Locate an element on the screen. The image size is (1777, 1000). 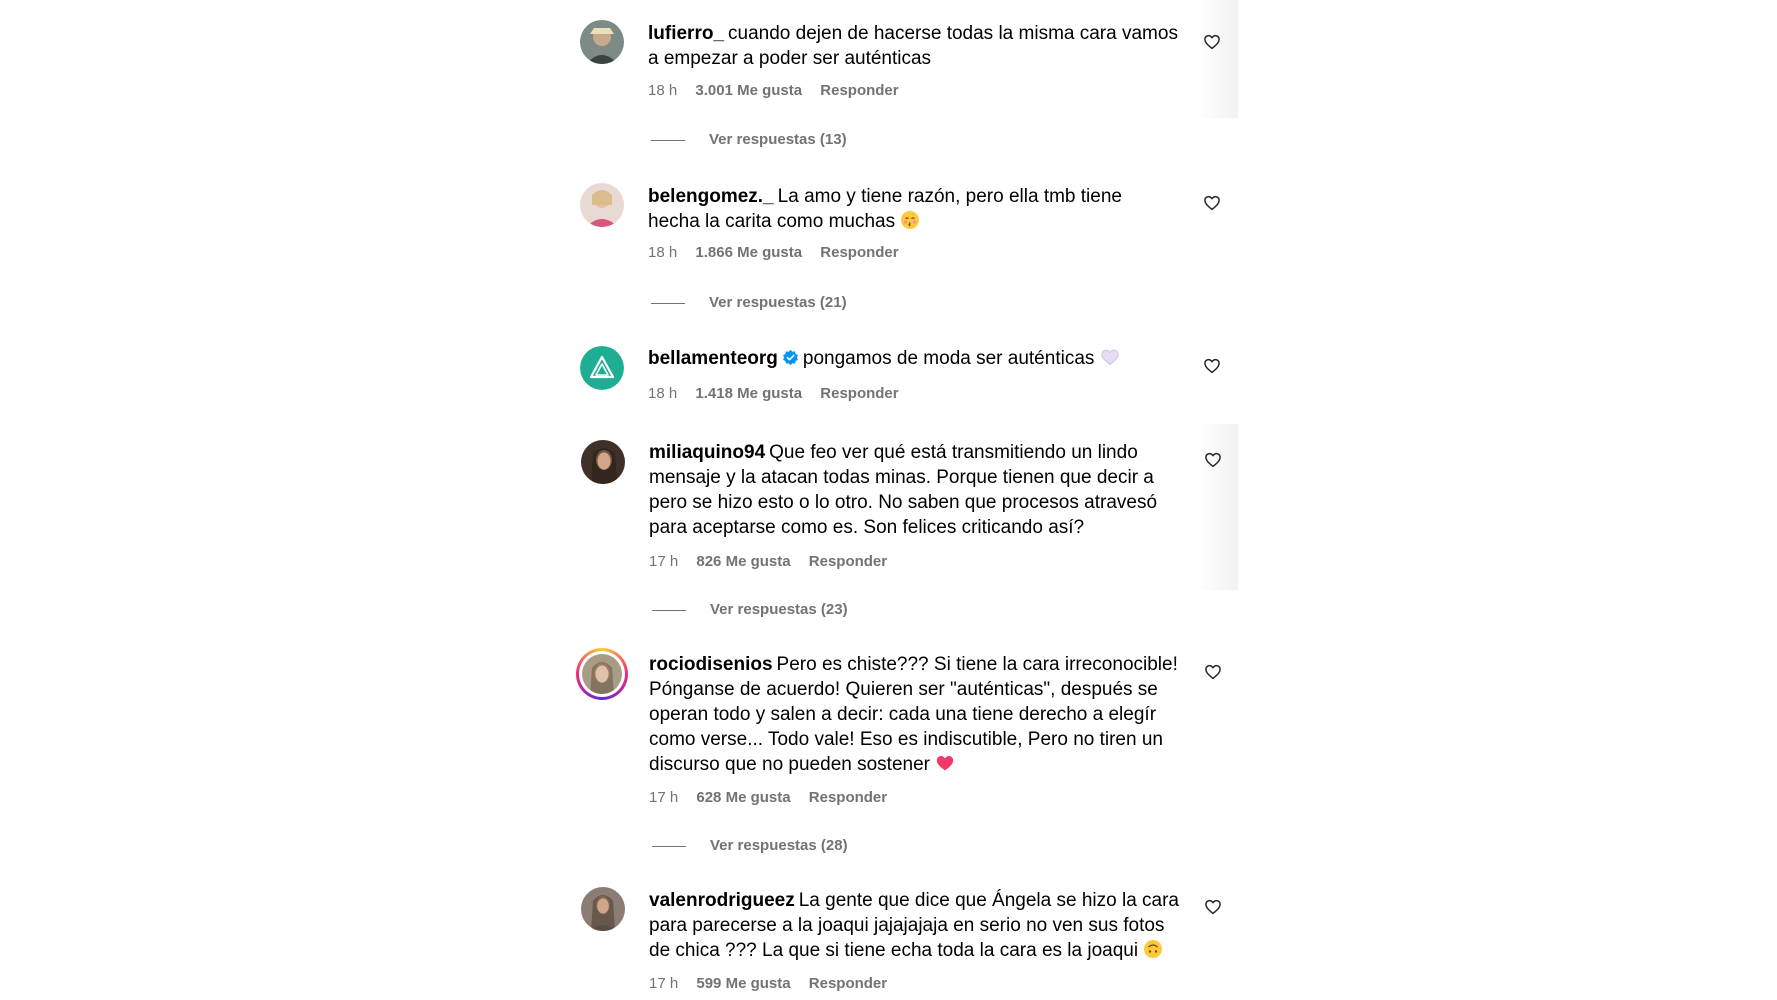
comment-username: miliaquino94 is located at coordinates (707, 452).